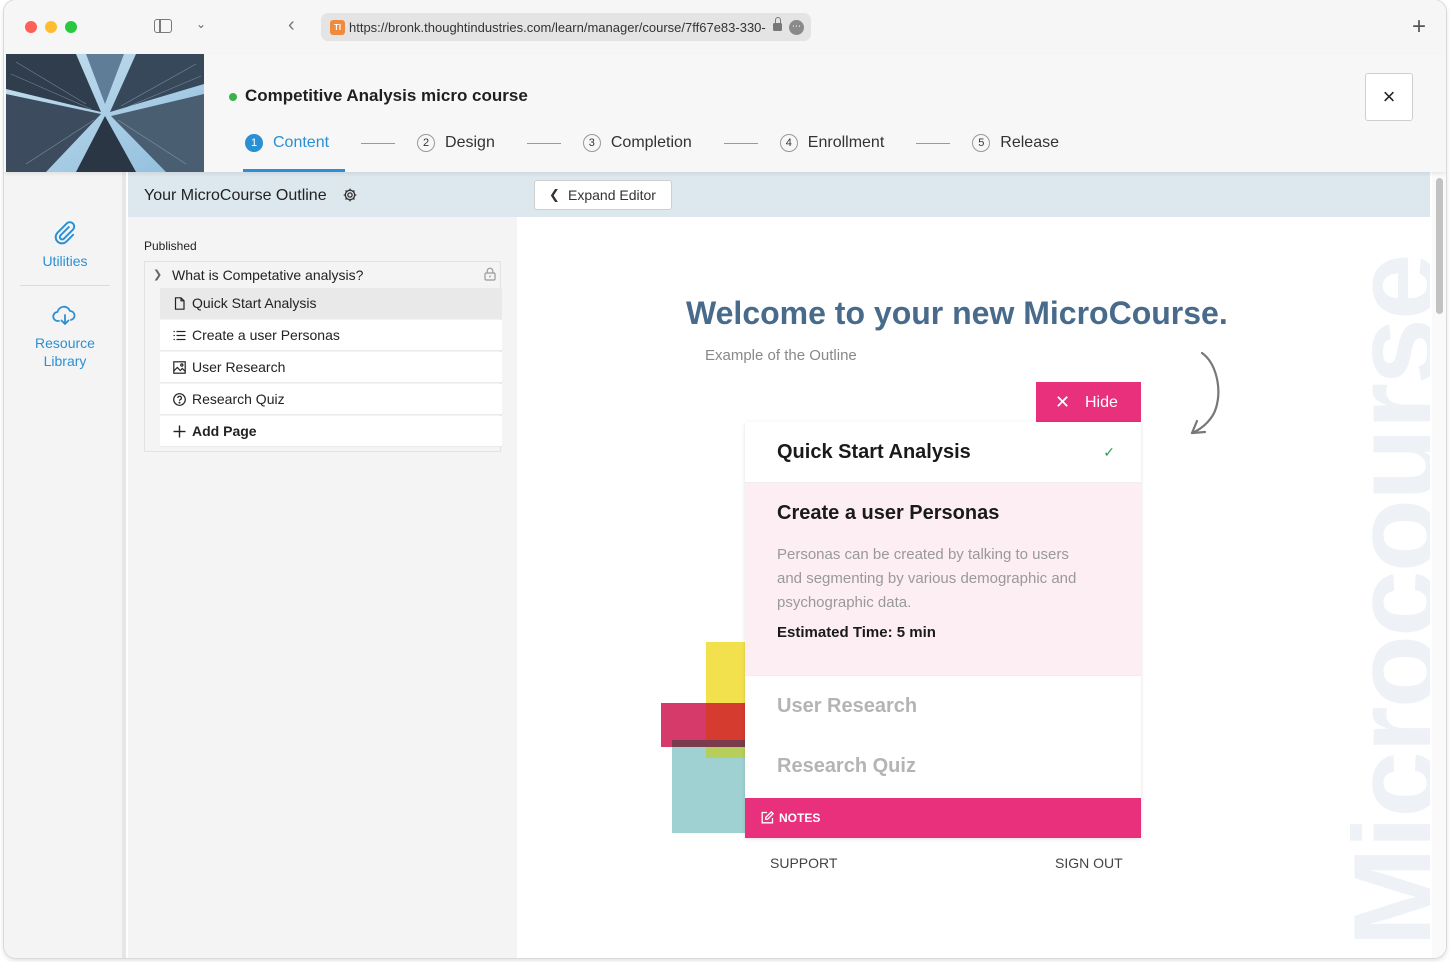 The width and height of the screenshot is (1450, 962). I want to click on card-item-title: Research Quiz, so click(846, 766).